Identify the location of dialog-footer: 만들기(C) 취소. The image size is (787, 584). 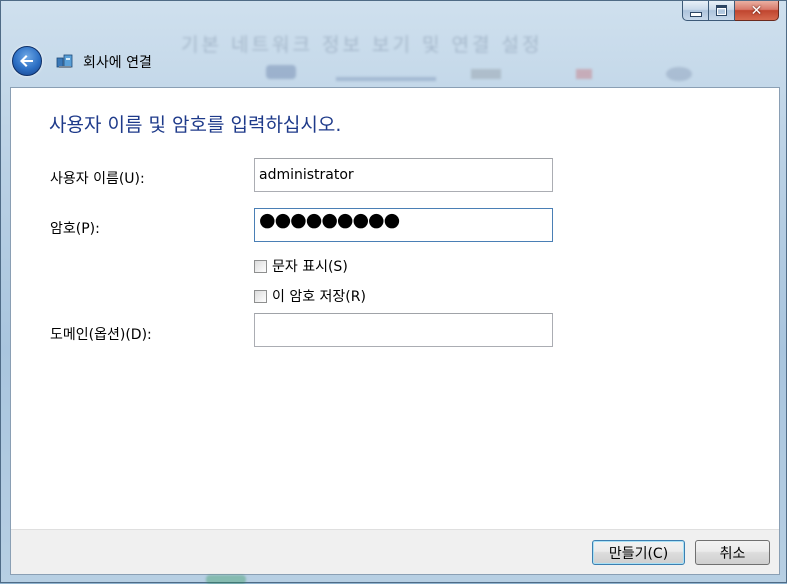
(395, 551).